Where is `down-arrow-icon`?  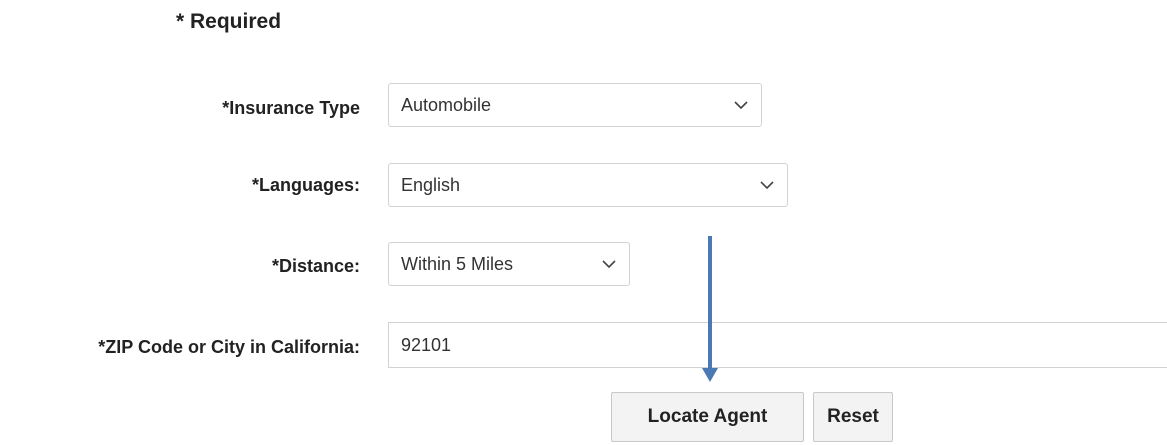
down-arrow-icon is located at coordinates (710, 309).